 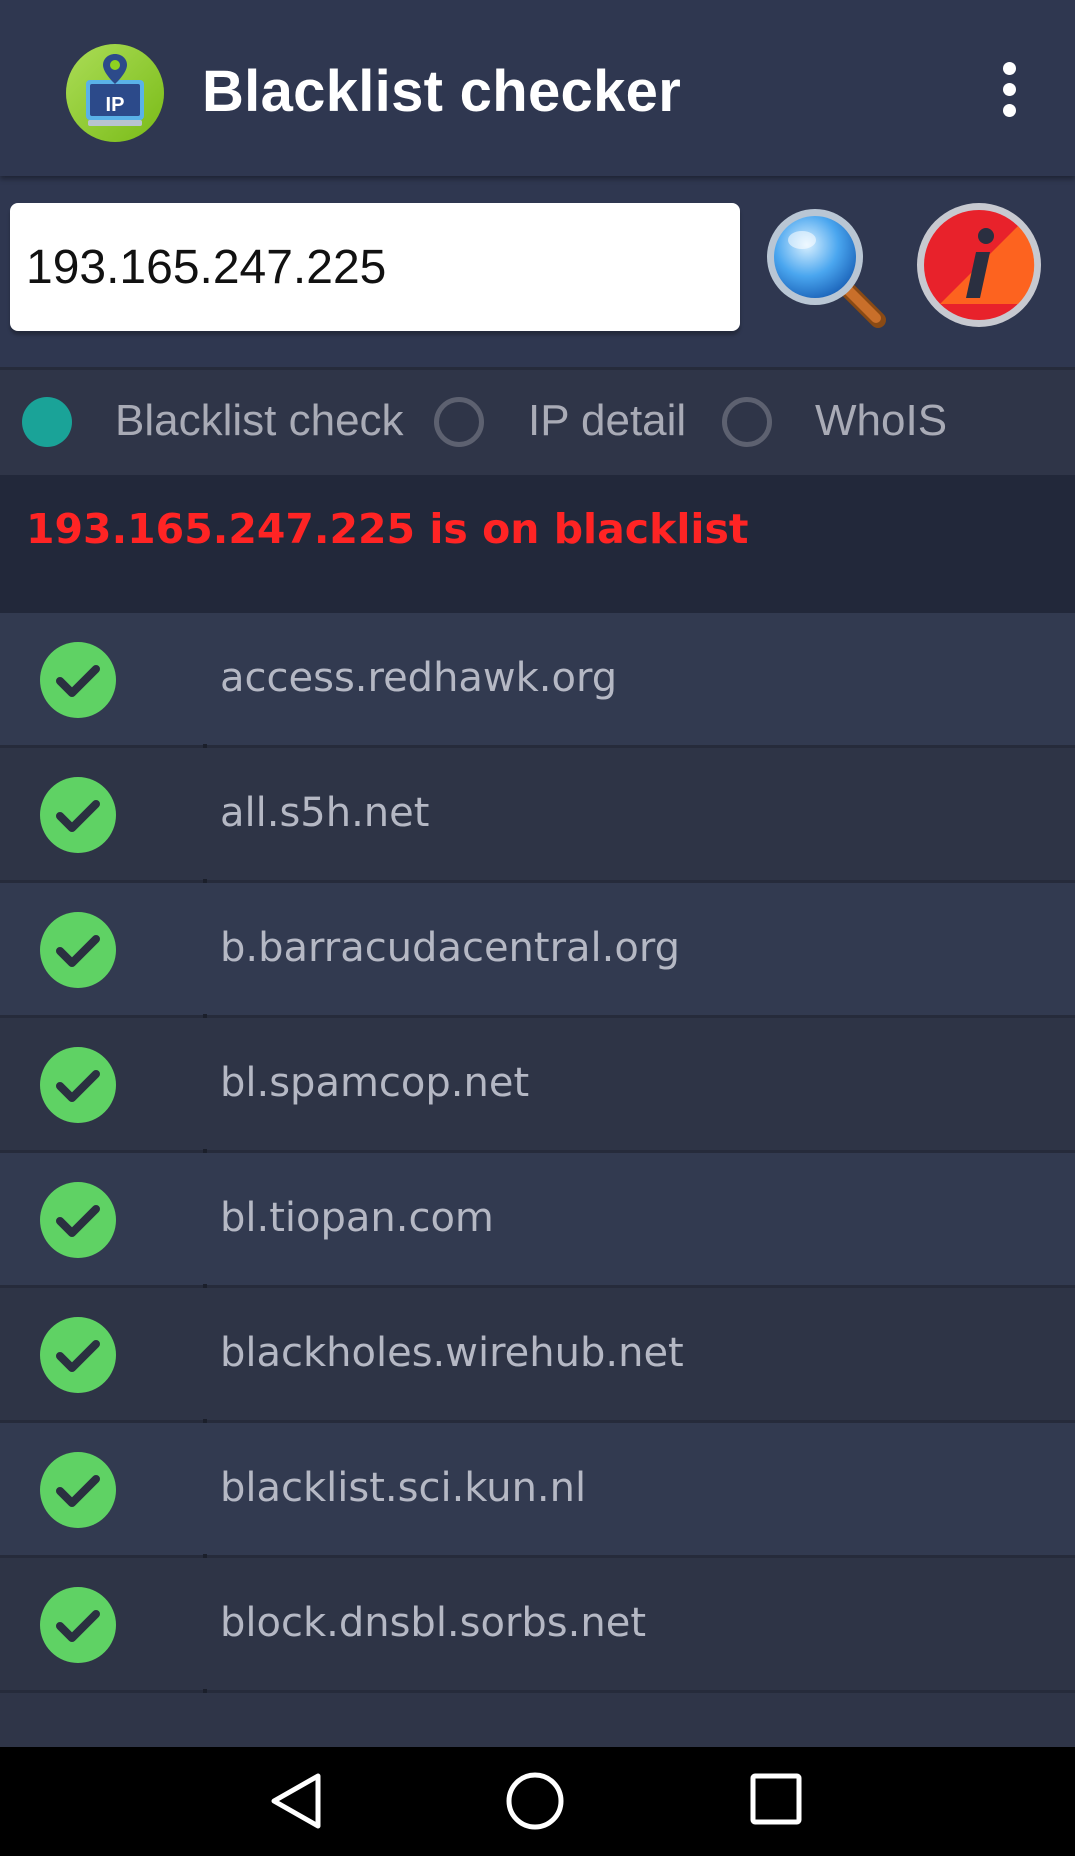 I want to click on blacklist-name: blackholes.wirehub.net, so click(x=452, y=1353).